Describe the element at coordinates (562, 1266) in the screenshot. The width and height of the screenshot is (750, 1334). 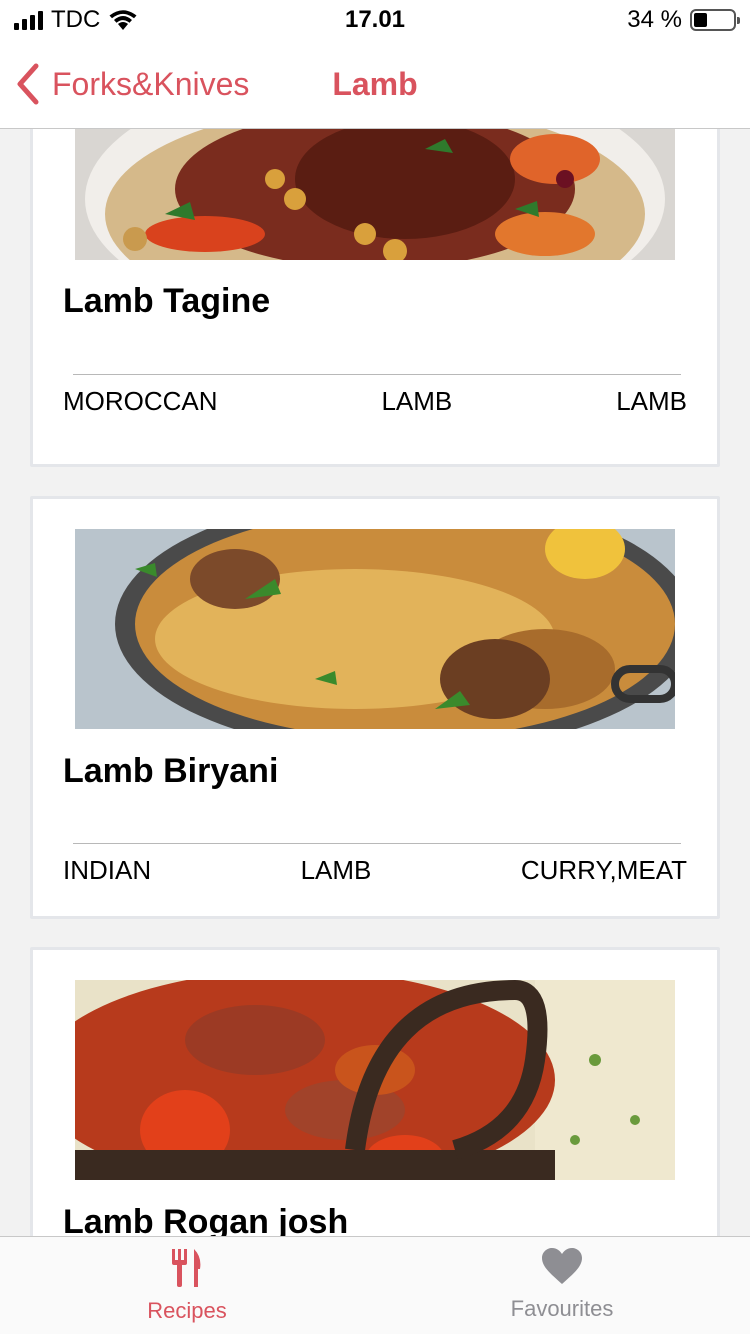
I see `heart-icon` at that location.